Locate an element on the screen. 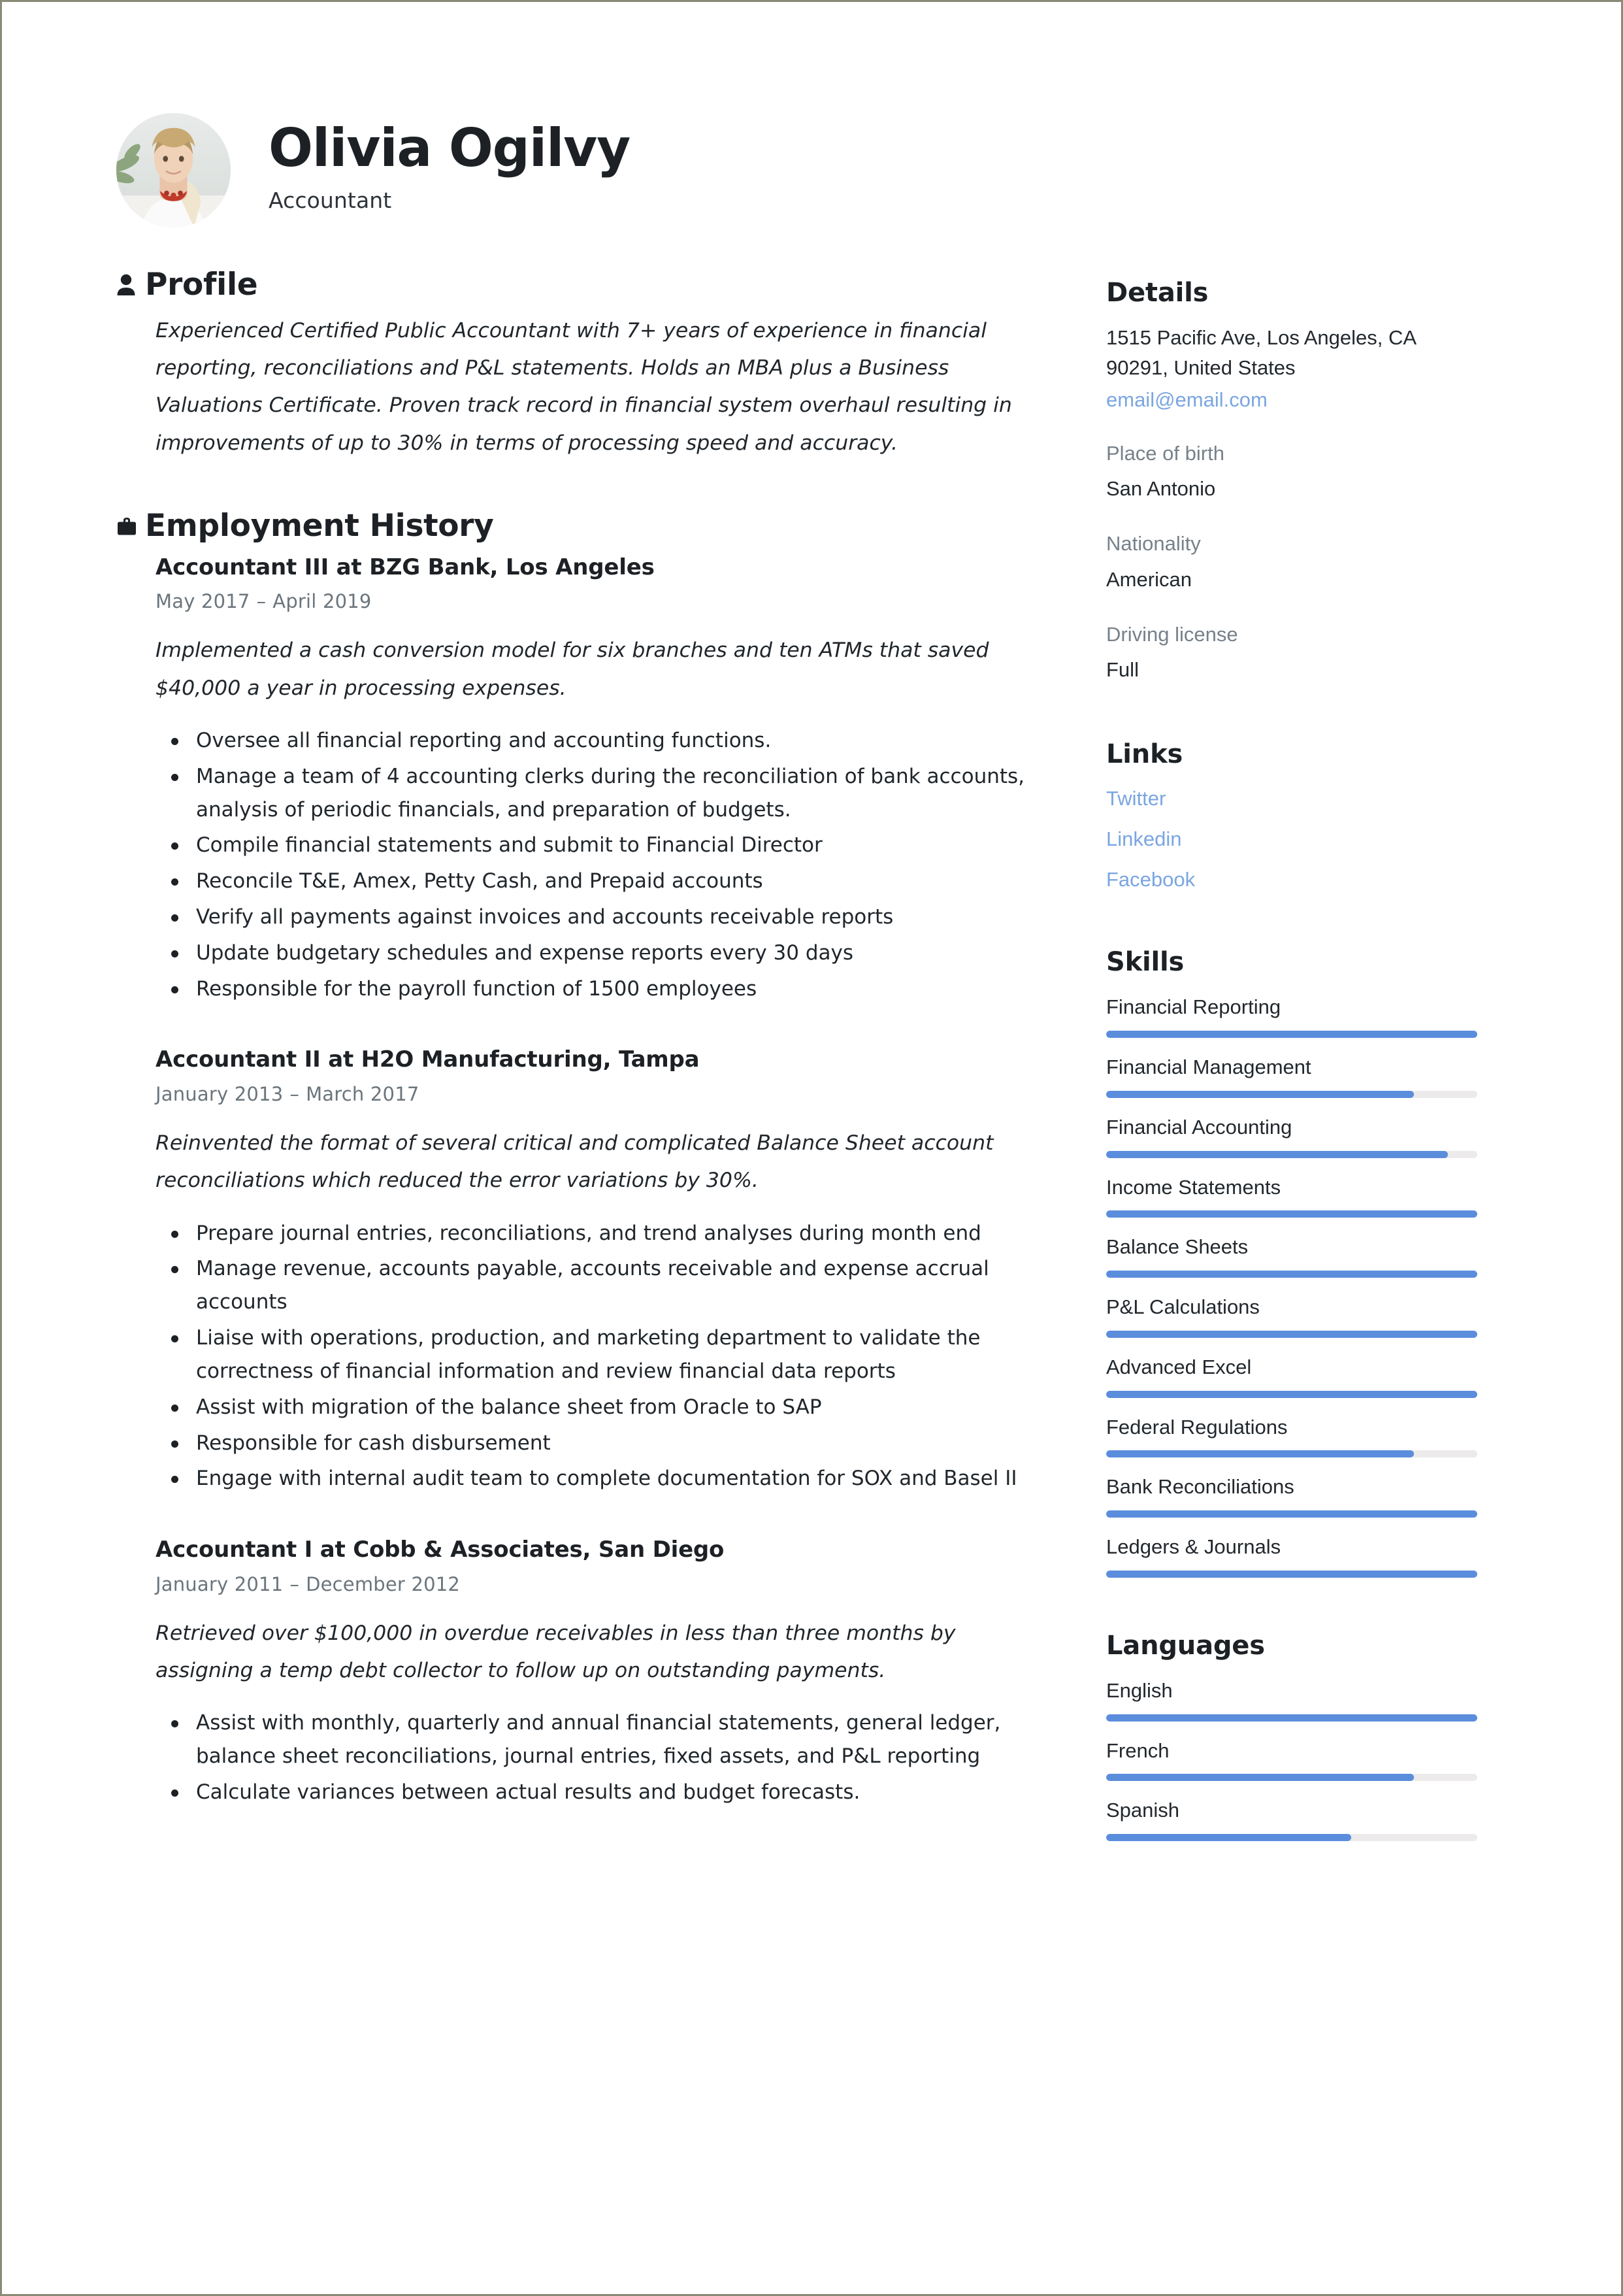 The height and width of the screenshot is (2296, 1623). language-item: Spanish is located at coordinates (1294, 1820).